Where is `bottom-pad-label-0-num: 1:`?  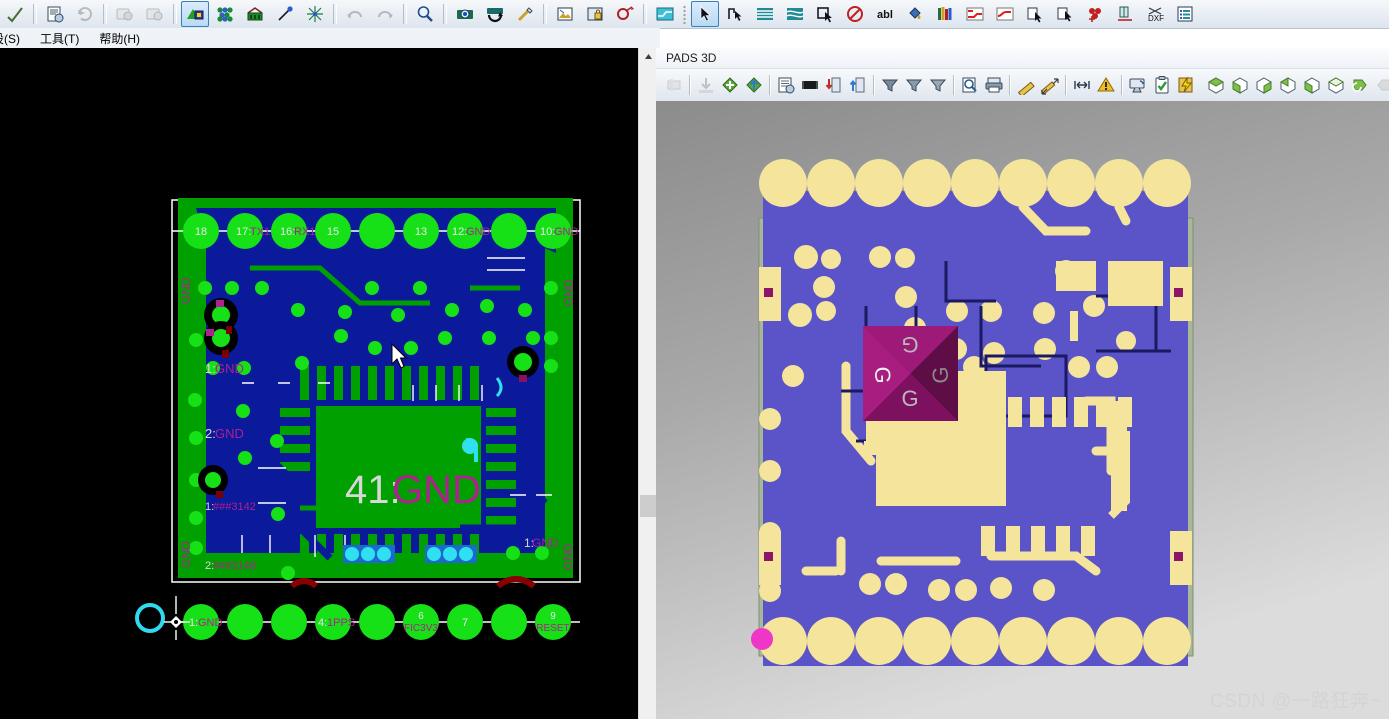
bottom-pad-label-0-num: 1: is located at coordinates (193, 623).